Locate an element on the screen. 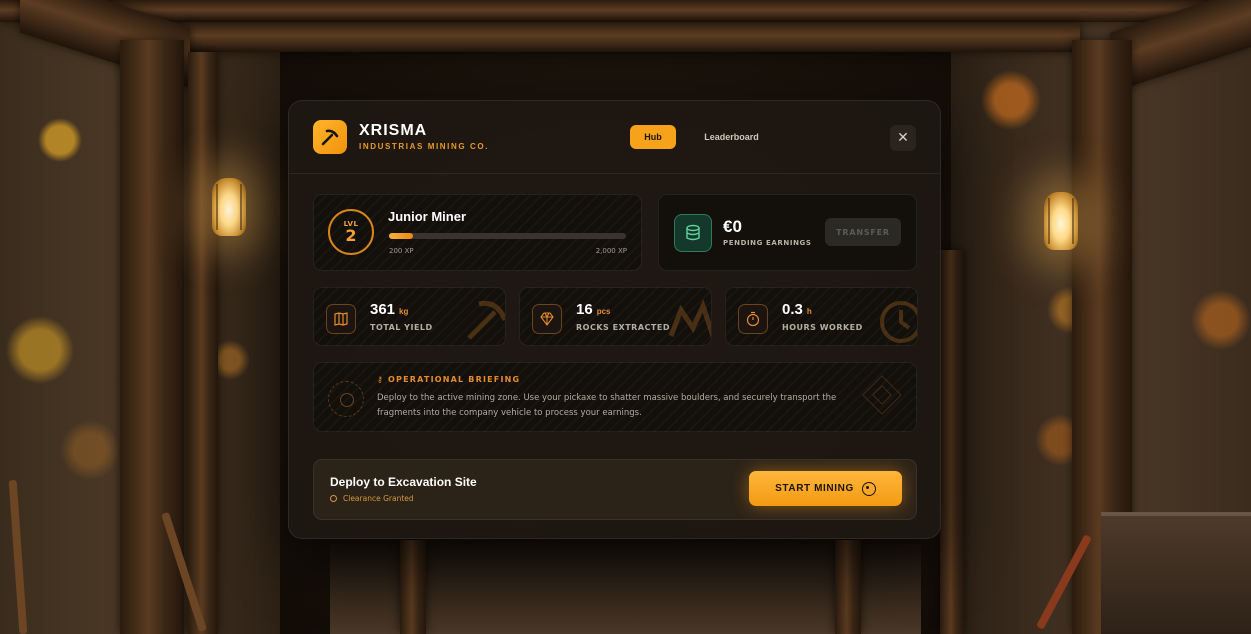 The width and height of the screenshot is (1251, 634). stat-yield-label: TOTAL YIELD is located at coordinates (401, 327).